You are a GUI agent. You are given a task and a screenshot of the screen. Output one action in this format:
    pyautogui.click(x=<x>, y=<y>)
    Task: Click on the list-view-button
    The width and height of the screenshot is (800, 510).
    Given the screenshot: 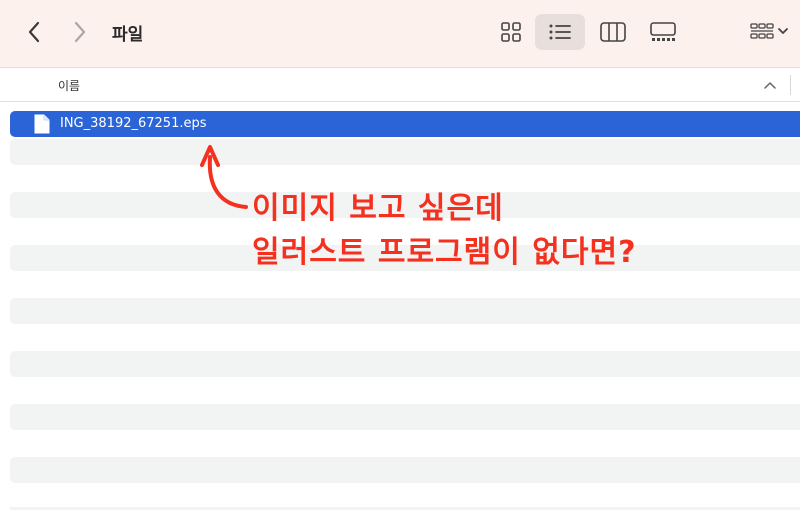 What is the action you would take?
    pyautogui.click(x=560, y=32)
    